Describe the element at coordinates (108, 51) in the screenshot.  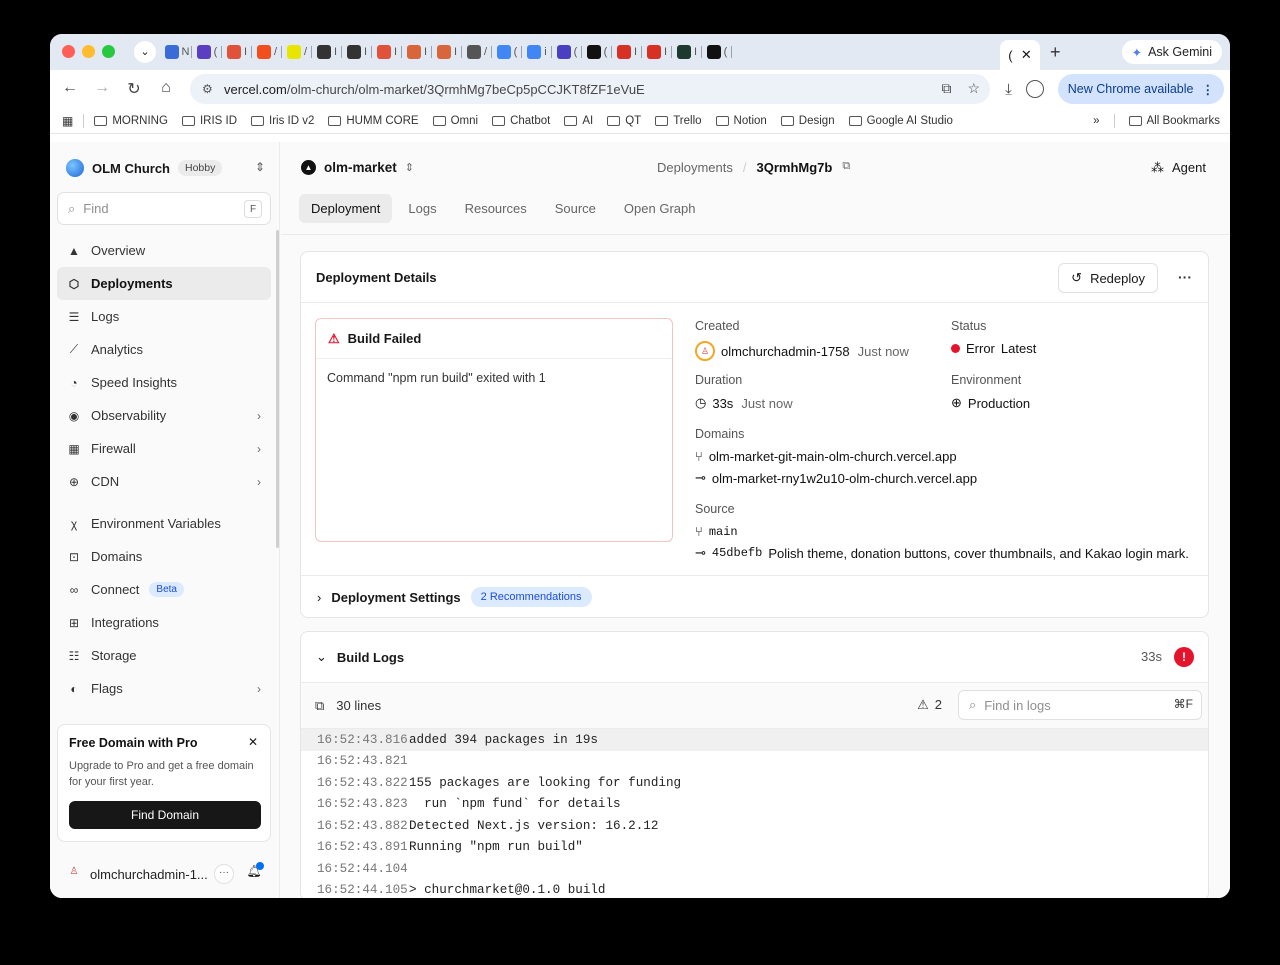
I see `zoom-window-button` at that location.